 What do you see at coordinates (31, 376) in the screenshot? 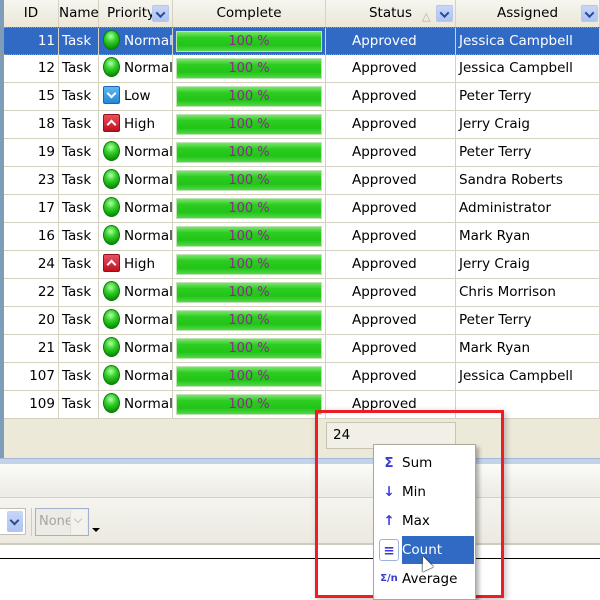
I see `cell-id: 107` at bounding box center [31, 376].